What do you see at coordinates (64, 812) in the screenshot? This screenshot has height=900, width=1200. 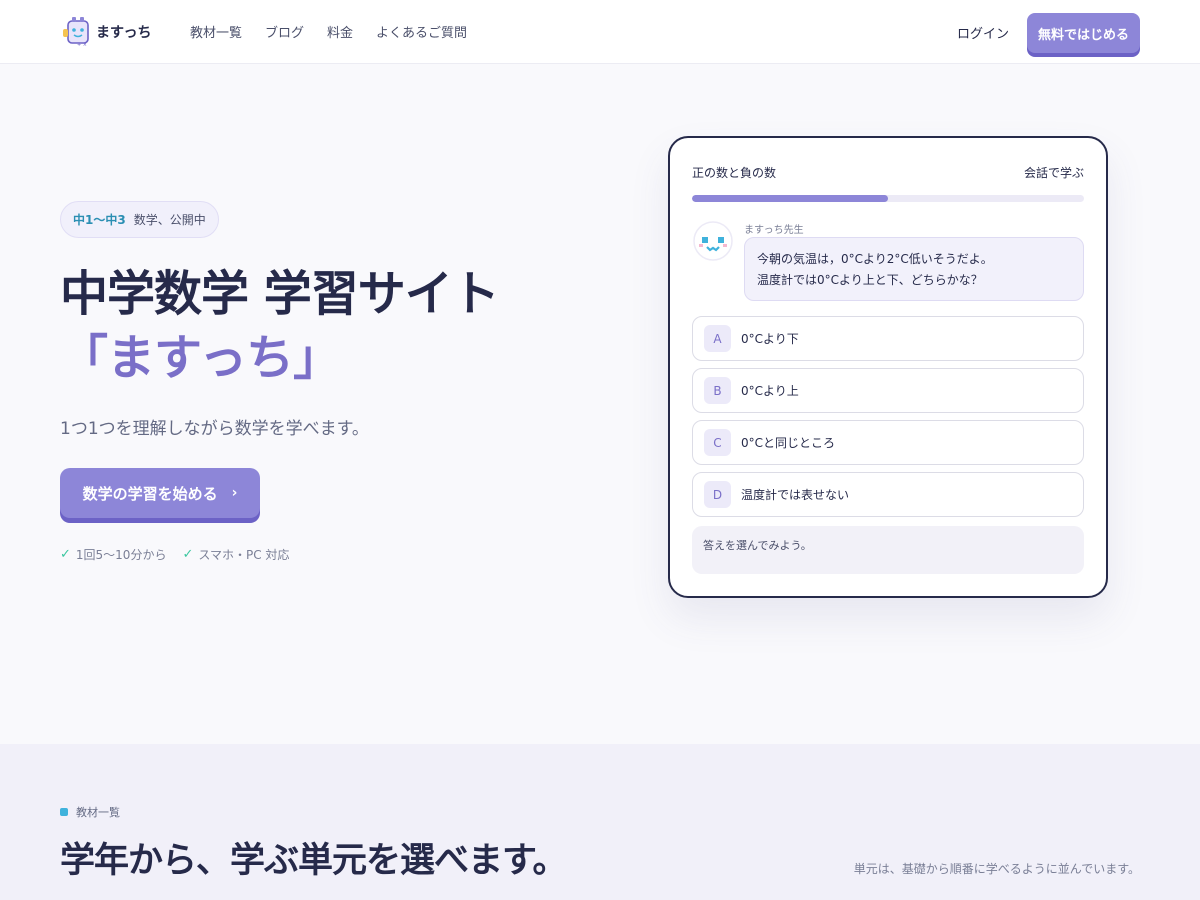 I see `label-dot-icon` at bounding box center [64, 812].